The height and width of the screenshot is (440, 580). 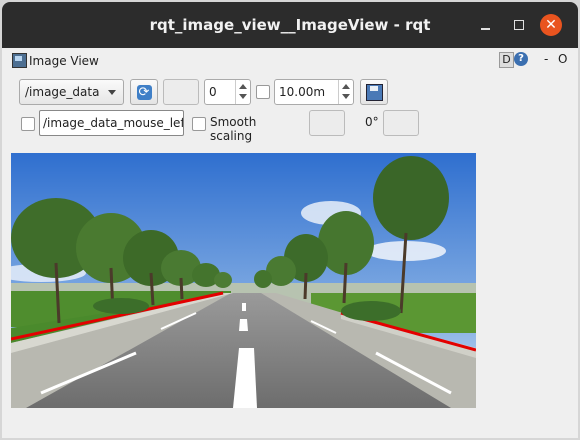 What do you see at coordinates (290, 431) in the screenshot?
I see `status-bar` at bounding box center [290, 431].